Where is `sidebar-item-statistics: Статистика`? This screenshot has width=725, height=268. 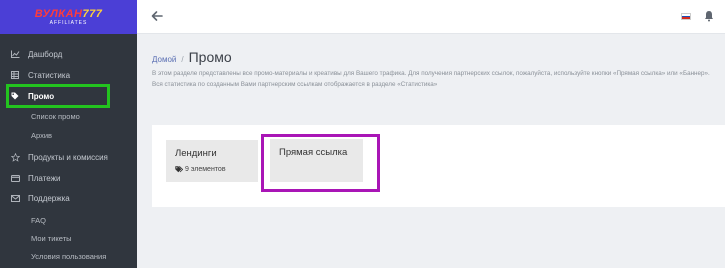
sidebar-item-statistics: Статистика is located at coordinates (68, 75).